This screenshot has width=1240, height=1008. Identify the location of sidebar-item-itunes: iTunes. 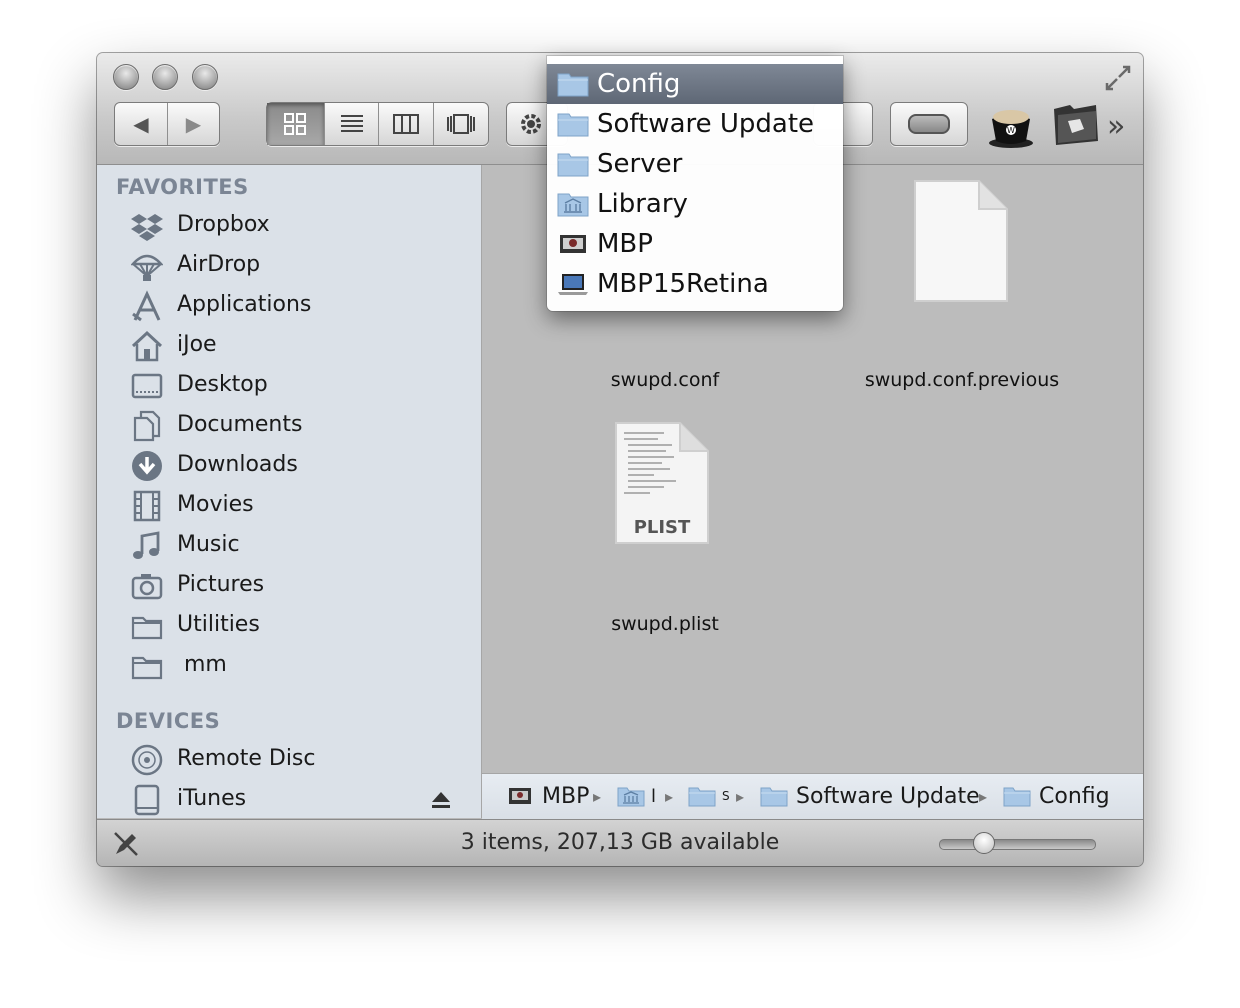
(289, 800).